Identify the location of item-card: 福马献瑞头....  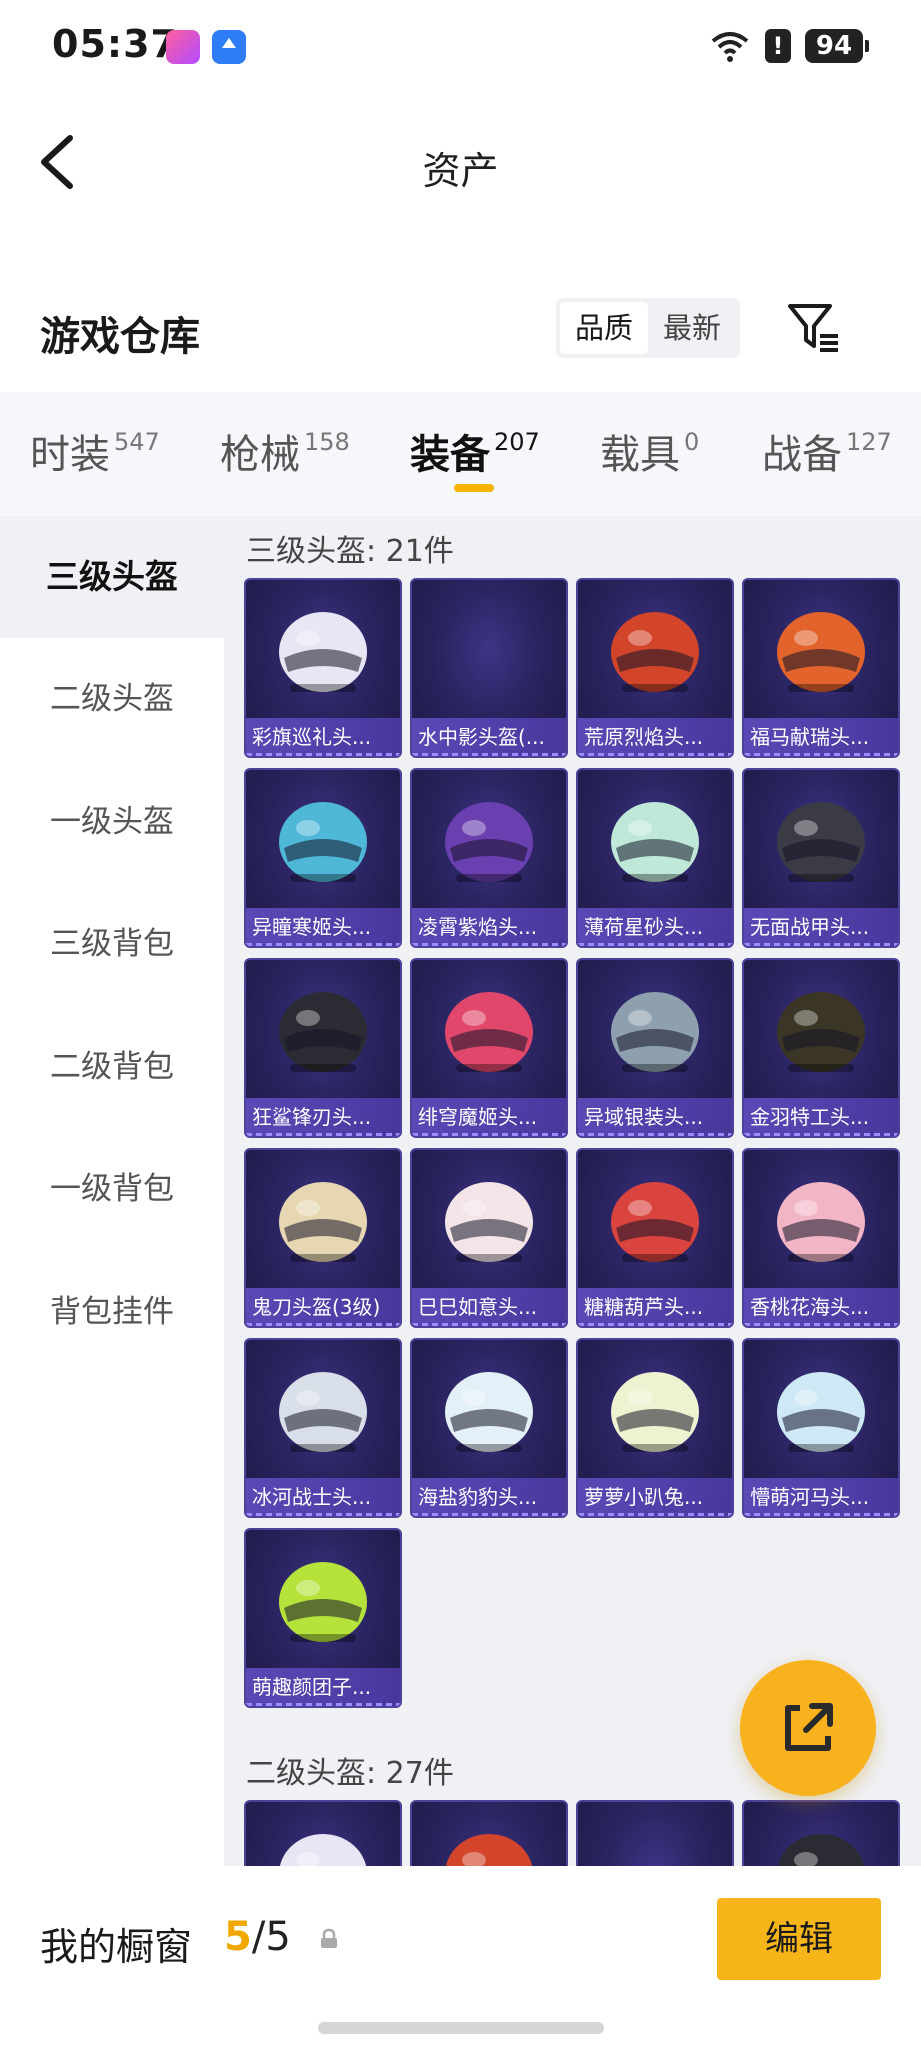
(821, 668).